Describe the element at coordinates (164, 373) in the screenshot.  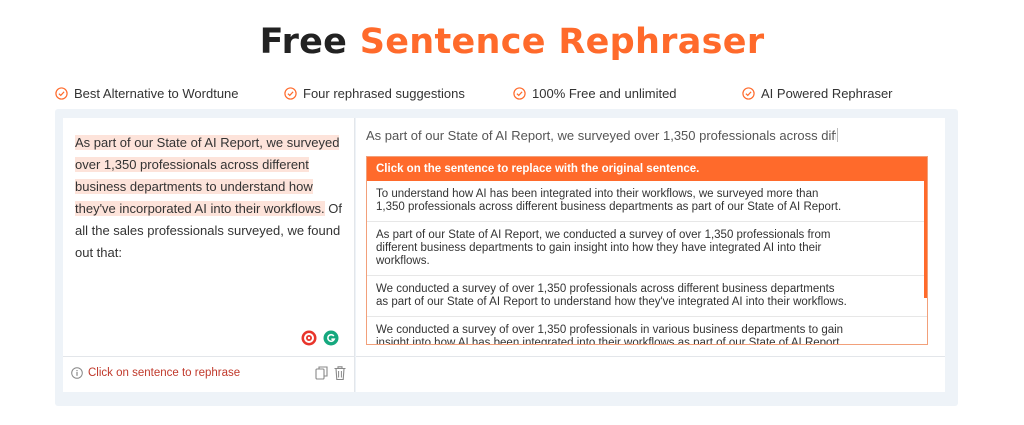
I see `hint-text: Click on sentence to rephrase` at that location.